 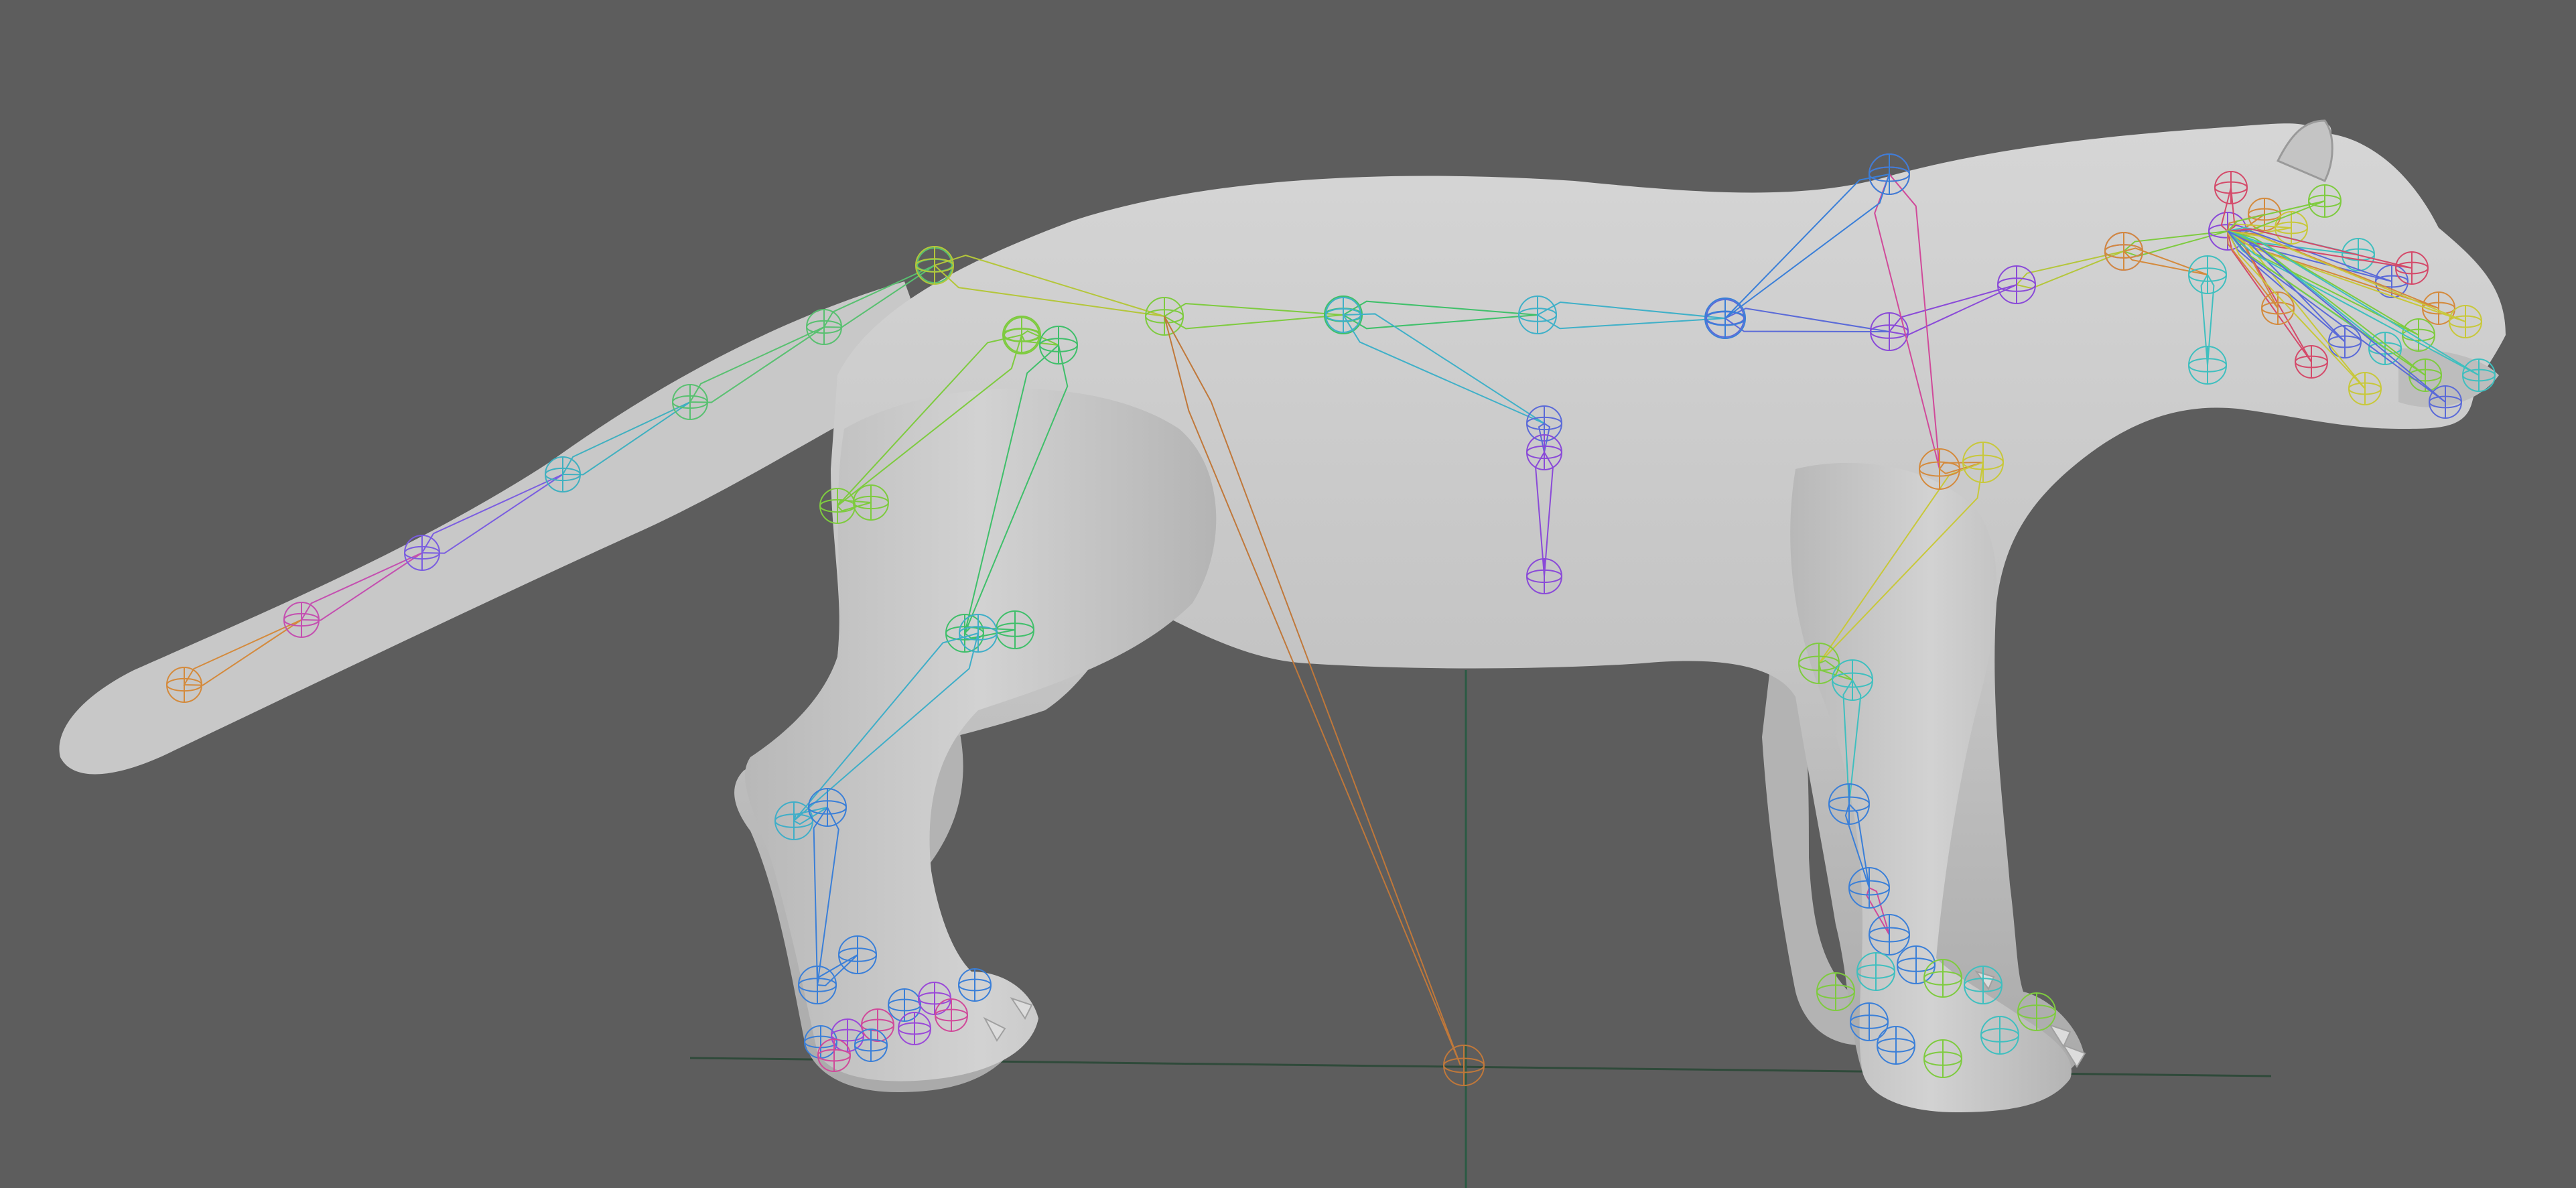 I want to click on spine-joint, so click(x=934, y=265).